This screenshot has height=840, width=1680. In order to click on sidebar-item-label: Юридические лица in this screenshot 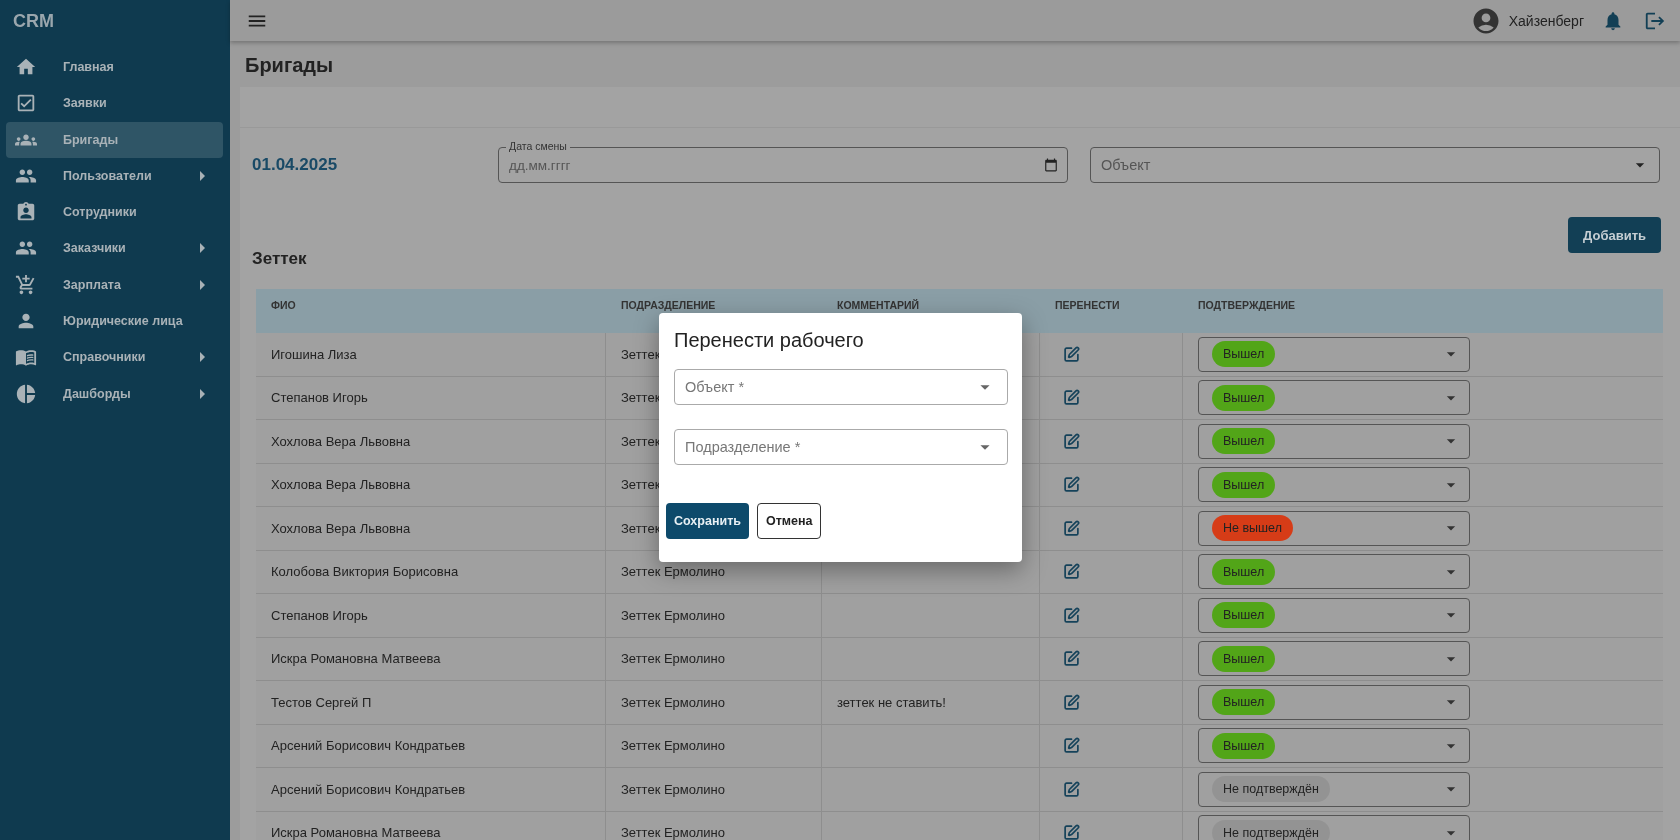, I will do `click(123, 321)`.